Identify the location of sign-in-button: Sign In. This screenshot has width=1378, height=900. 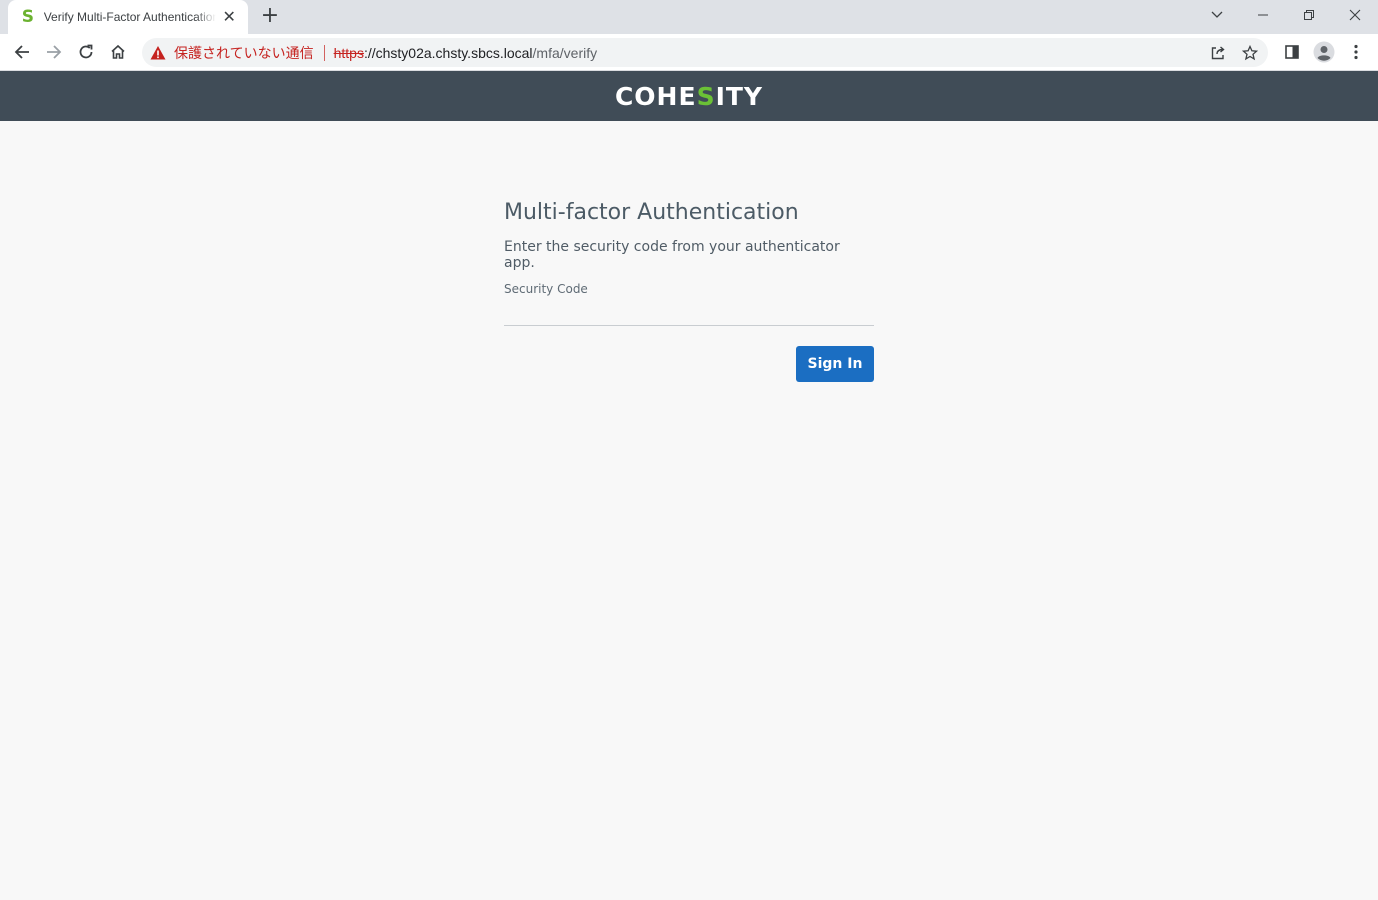
(835, 364).